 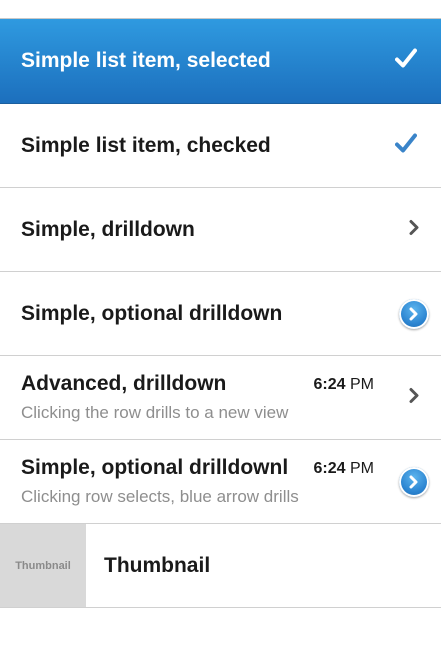 I want to click on thumbnail-placeholder-label: Thumbnail, so click(x=43, y=565).